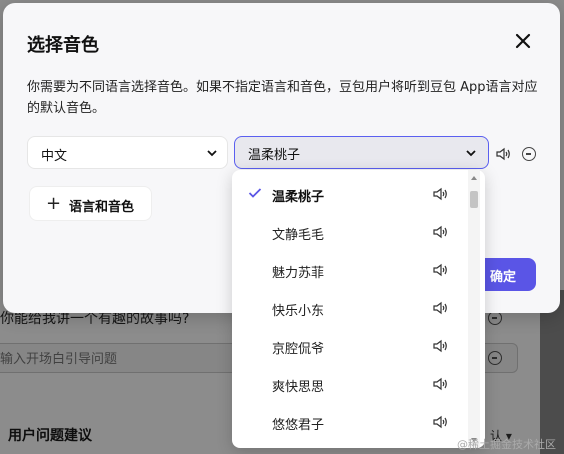 The image size is (564, 454). What do you see at coordinates (350, 384) in the screenshot?
I see `voice-option: 爽快思思` at bounding box center [350, 384].